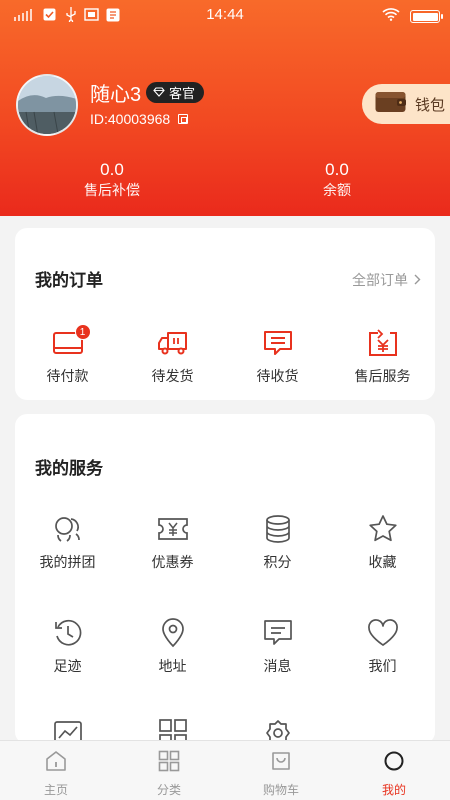 Image resolution: width=450 pixels, height=800 pixels. I want to click on tab-home: 主页, so click(56, 774).